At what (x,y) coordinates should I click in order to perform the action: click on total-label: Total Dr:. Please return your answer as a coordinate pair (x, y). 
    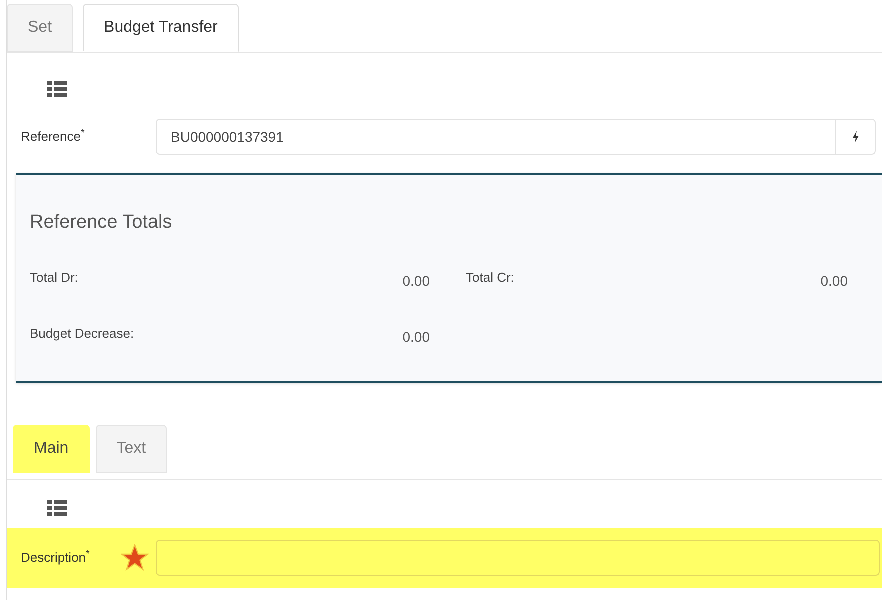
    Looking at the image, I should click on (54, 277).